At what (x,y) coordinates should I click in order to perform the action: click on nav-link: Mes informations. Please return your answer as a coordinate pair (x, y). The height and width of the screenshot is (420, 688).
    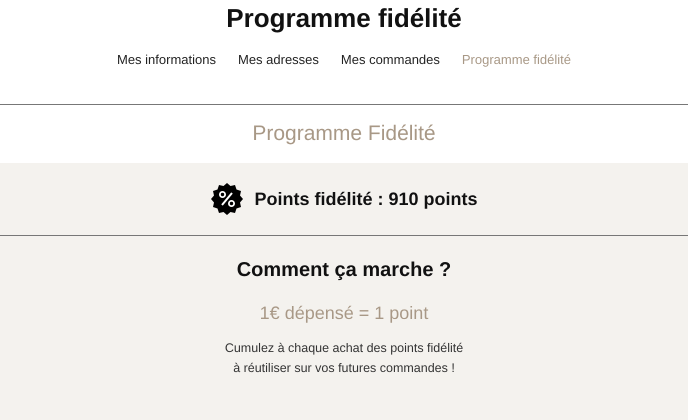
    Looking at the image, I should click on (166, 60).